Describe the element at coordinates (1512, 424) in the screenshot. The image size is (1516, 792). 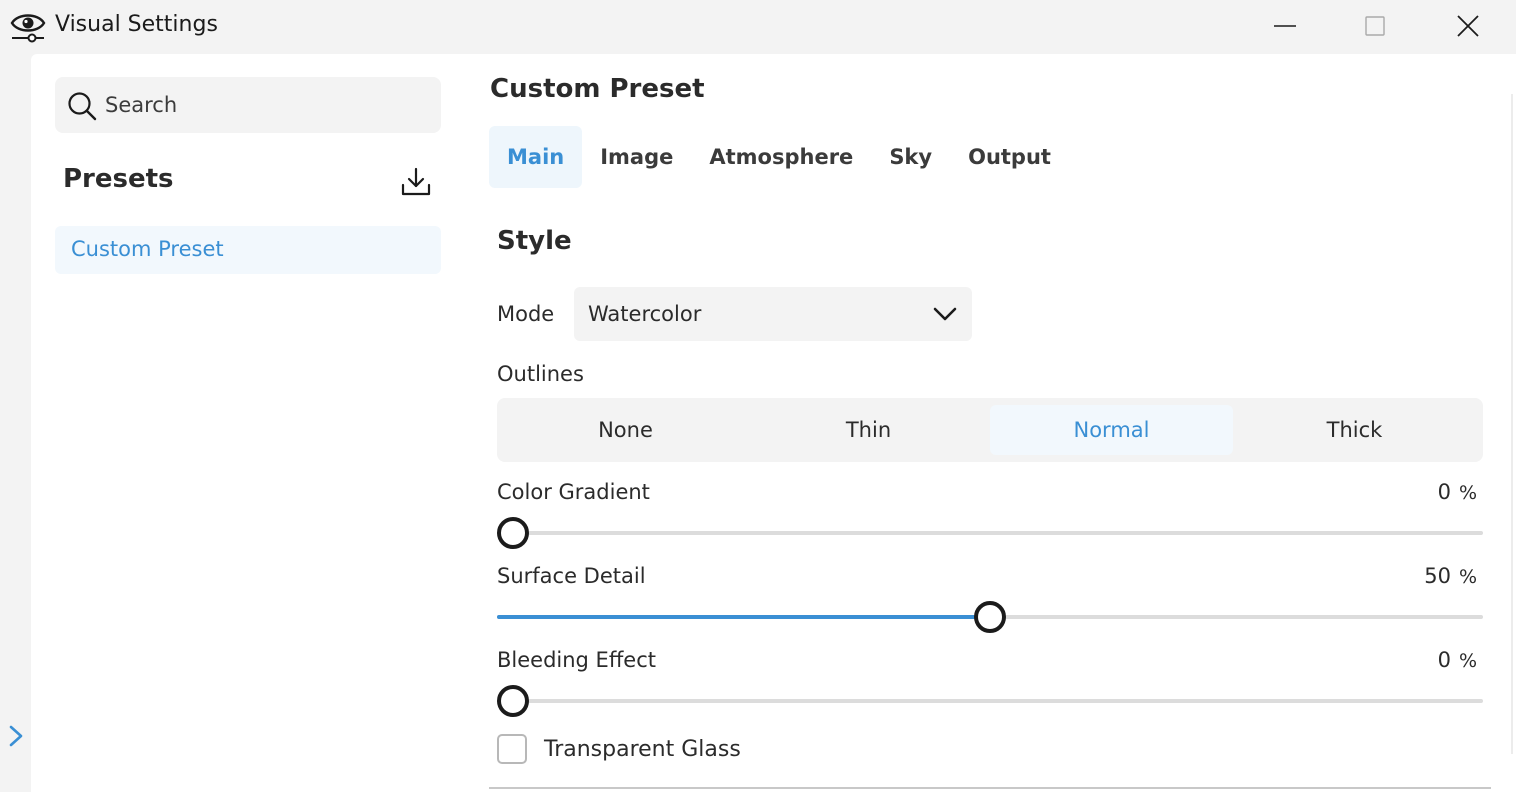
I see `scrollbar-track` at that location.